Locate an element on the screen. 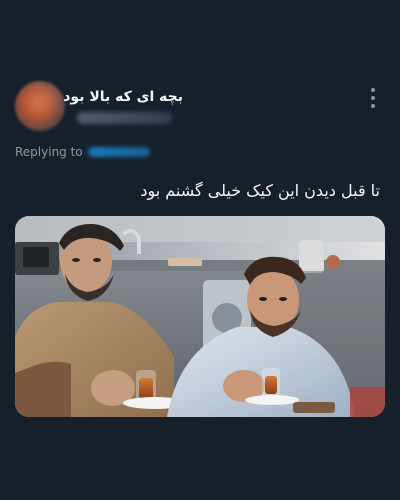  kettle is located at coordinates (311, 256).